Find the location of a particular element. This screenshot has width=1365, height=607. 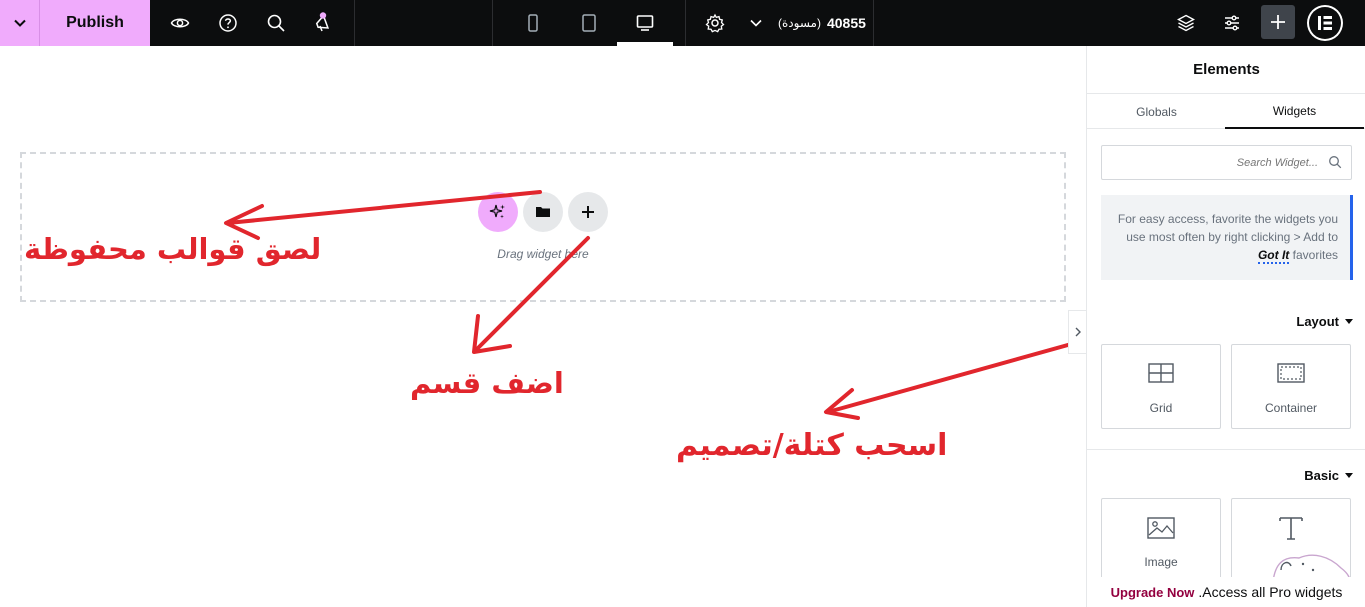

section-divider is located at coordinates (1226, 449).